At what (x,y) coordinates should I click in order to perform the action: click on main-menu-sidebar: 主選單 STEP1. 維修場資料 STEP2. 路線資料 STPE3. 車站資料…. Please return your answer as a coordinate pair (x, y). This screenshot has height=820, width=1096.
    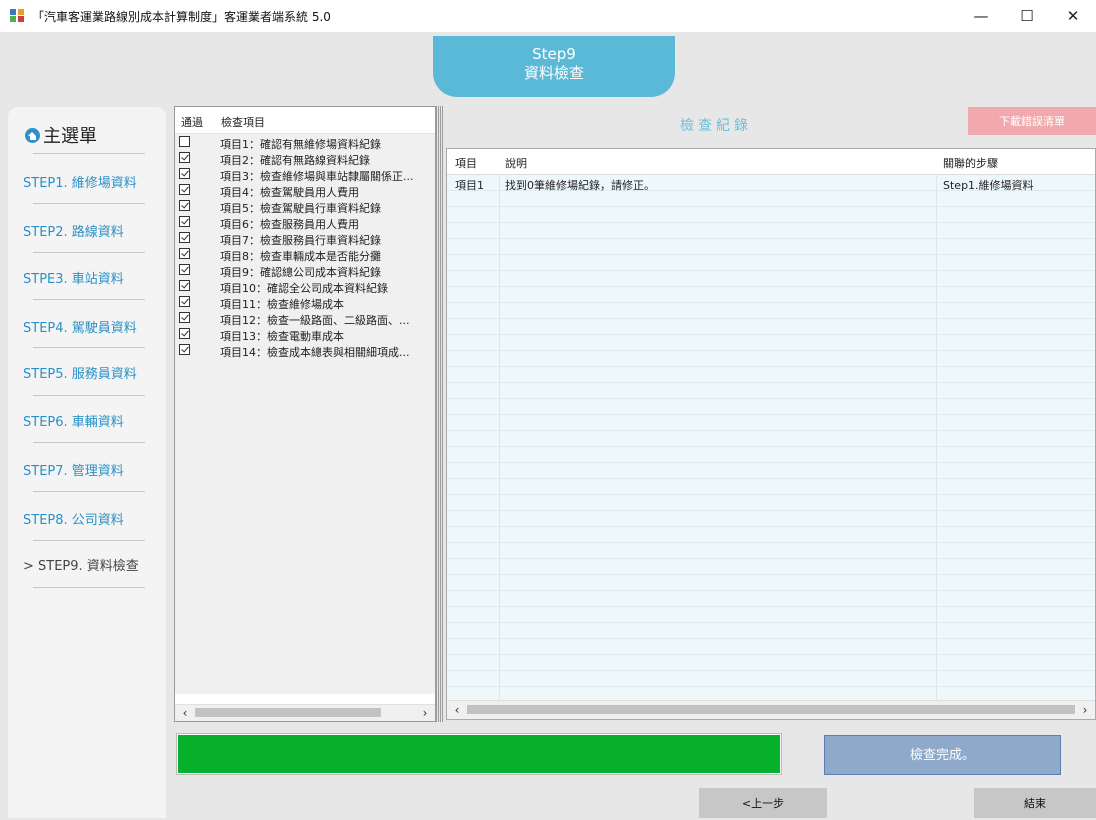
    Looking at the image, I should click on (87, 462).